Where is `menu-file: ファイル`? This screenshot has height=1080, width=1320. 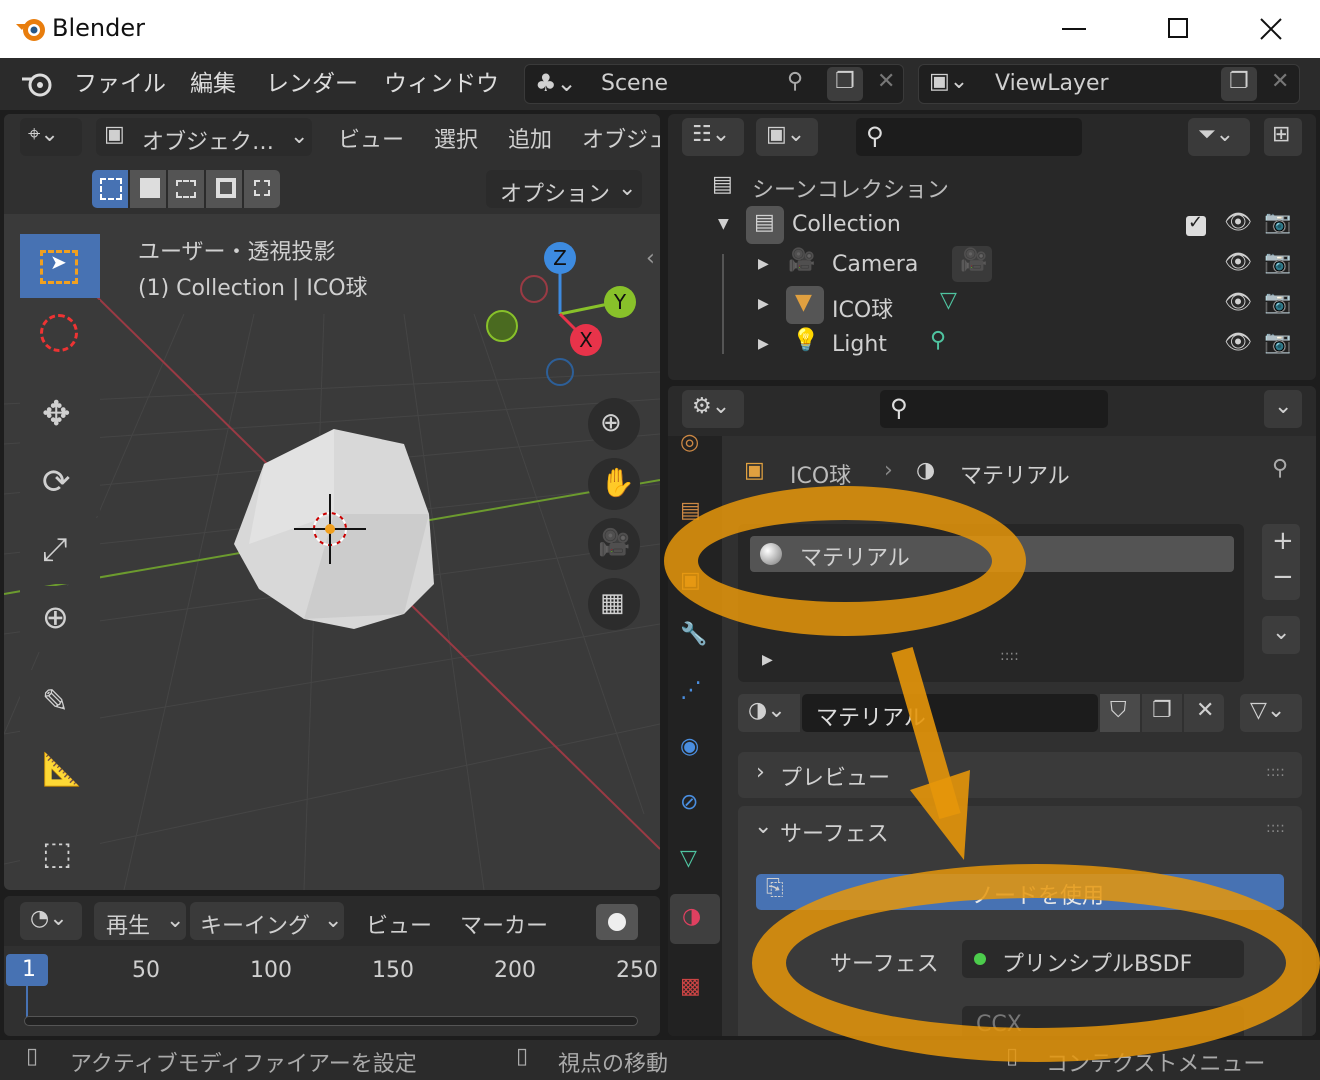
menu-file: ファイル is located at coordinates (120, 84).